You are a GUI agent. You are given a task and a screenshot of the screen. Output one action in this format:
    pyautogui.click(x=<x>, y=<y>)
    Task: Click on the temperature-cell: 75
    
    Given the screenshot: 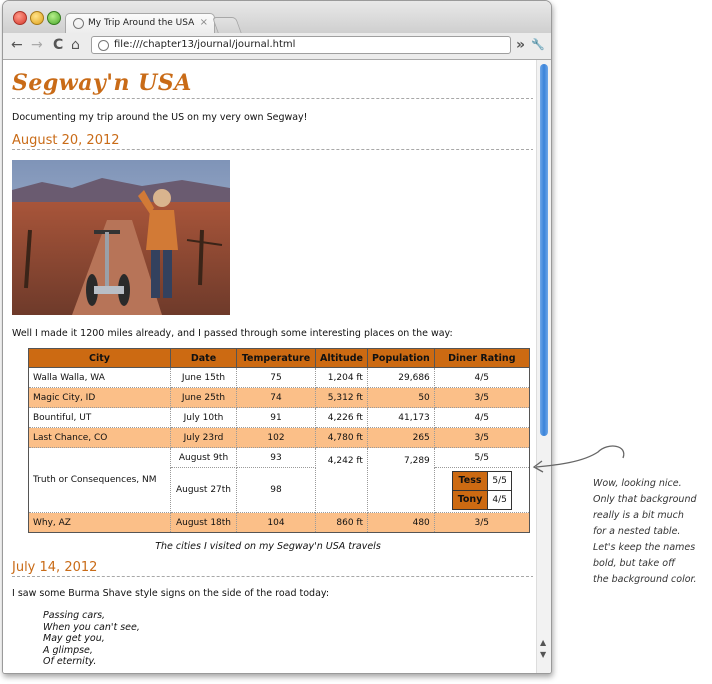 What is the action you would take?
    pyautogui.click(x=276, y=377)
    